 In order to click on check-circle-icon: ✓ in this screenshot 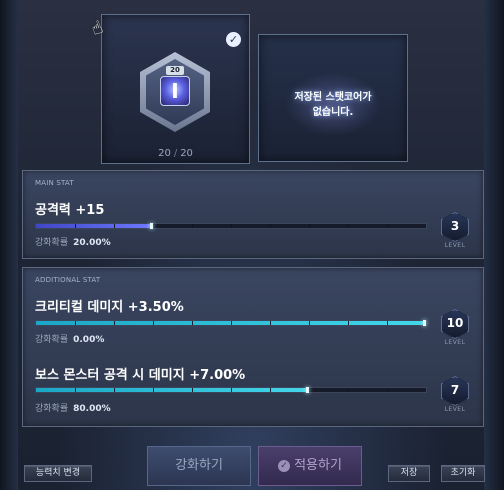, I will do `click(284, 465)`.